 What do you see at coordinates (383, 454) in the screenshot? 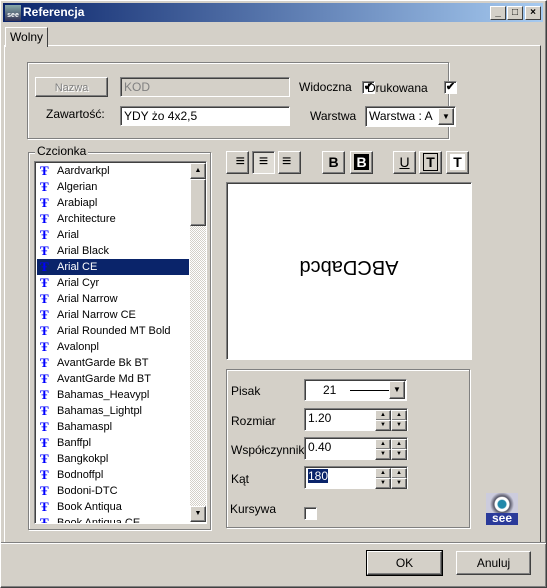
I see `factor-down-button: ▼` at bounding box center [383, 454].